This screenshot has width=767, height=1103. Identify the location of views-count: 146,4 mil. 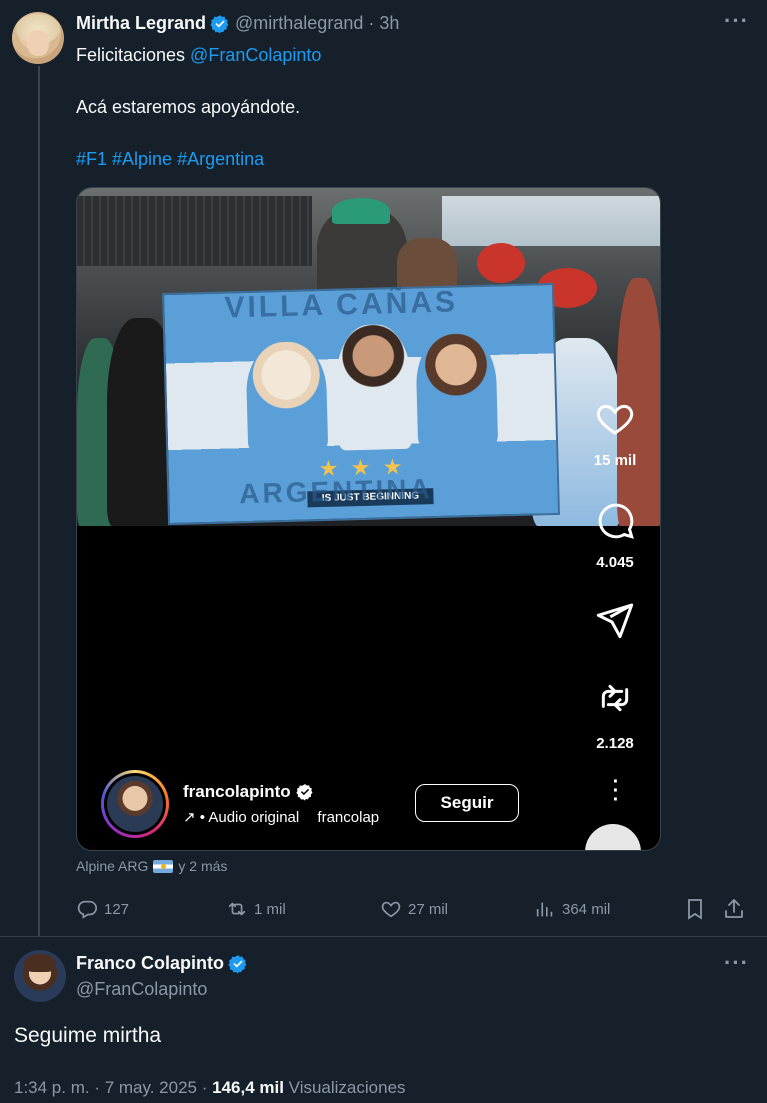
(248, 1087).